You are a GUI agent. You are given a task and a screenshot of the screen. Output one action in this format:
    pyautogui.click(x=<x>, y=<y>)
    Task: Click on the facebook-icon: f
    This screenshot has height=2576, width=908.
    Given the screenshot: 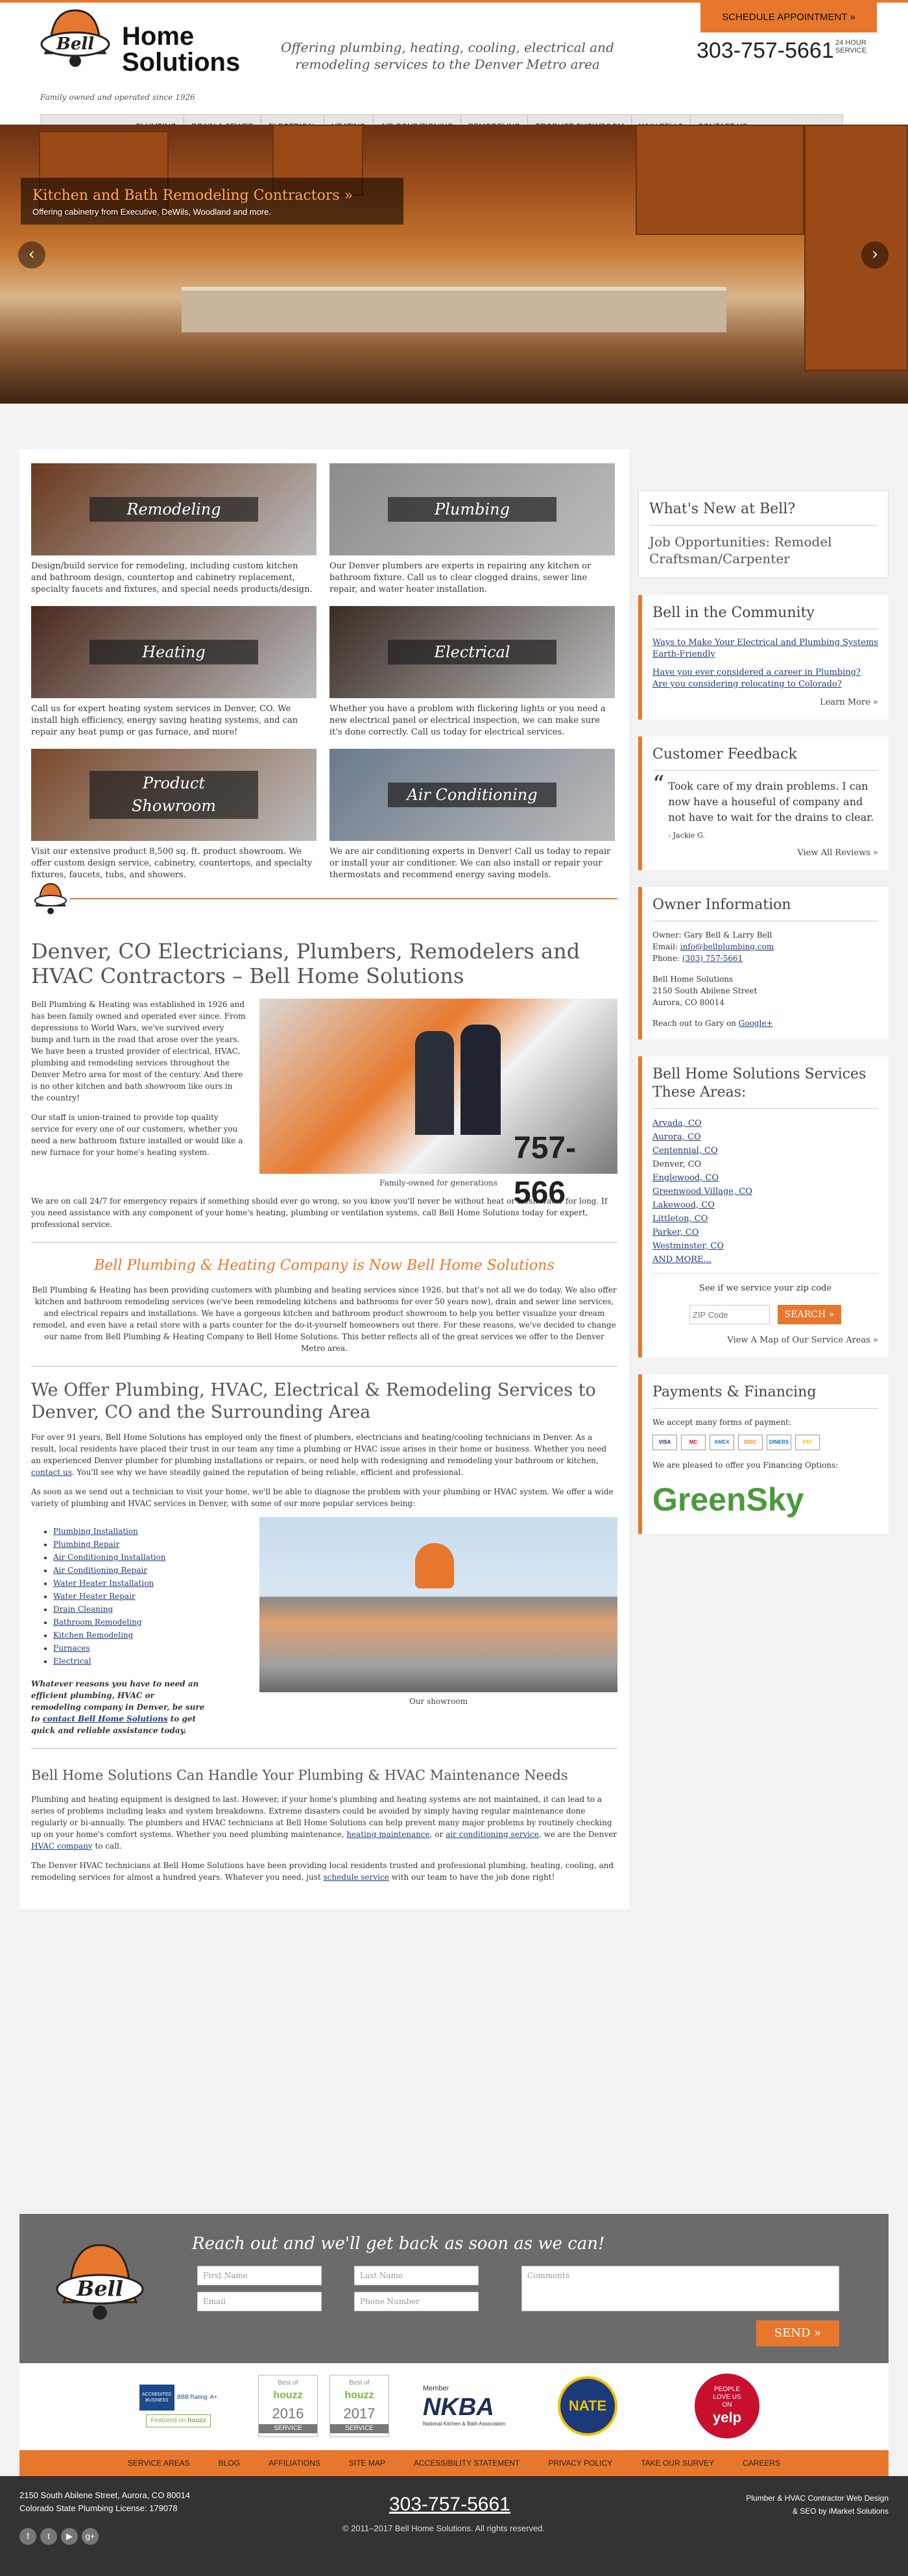 What is the action you would take?
    pyautogui.click(x=27, y=2536)
    